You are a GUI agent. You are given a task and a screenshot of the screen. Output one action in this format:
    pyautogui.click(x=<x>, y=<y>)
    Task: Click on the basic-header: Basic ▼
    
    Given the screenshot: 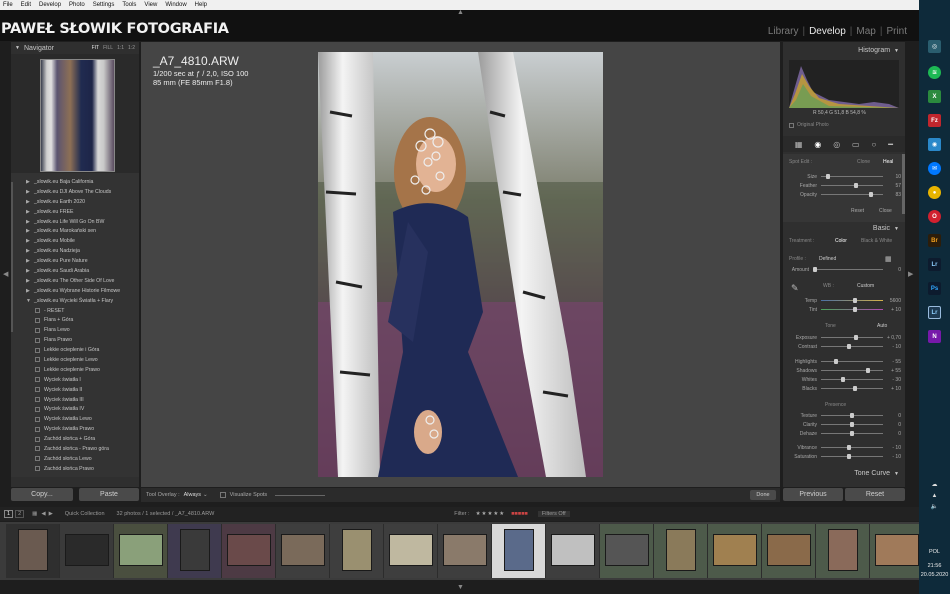 What is the action you would take?
    pyautogui.click(x=844, y=228)
    